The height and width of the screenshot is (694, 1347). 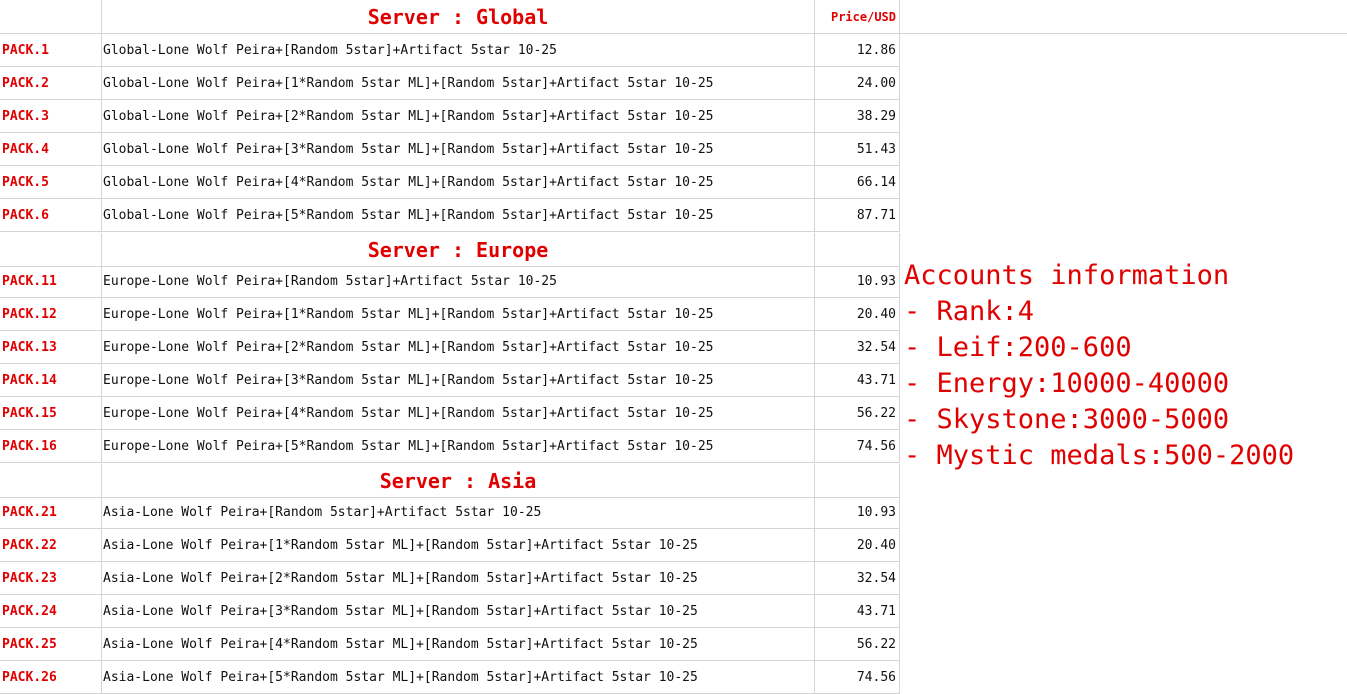 I want to click on accounts-info-line-leif: - Leif:200-600, so click(x=1018, y=347).